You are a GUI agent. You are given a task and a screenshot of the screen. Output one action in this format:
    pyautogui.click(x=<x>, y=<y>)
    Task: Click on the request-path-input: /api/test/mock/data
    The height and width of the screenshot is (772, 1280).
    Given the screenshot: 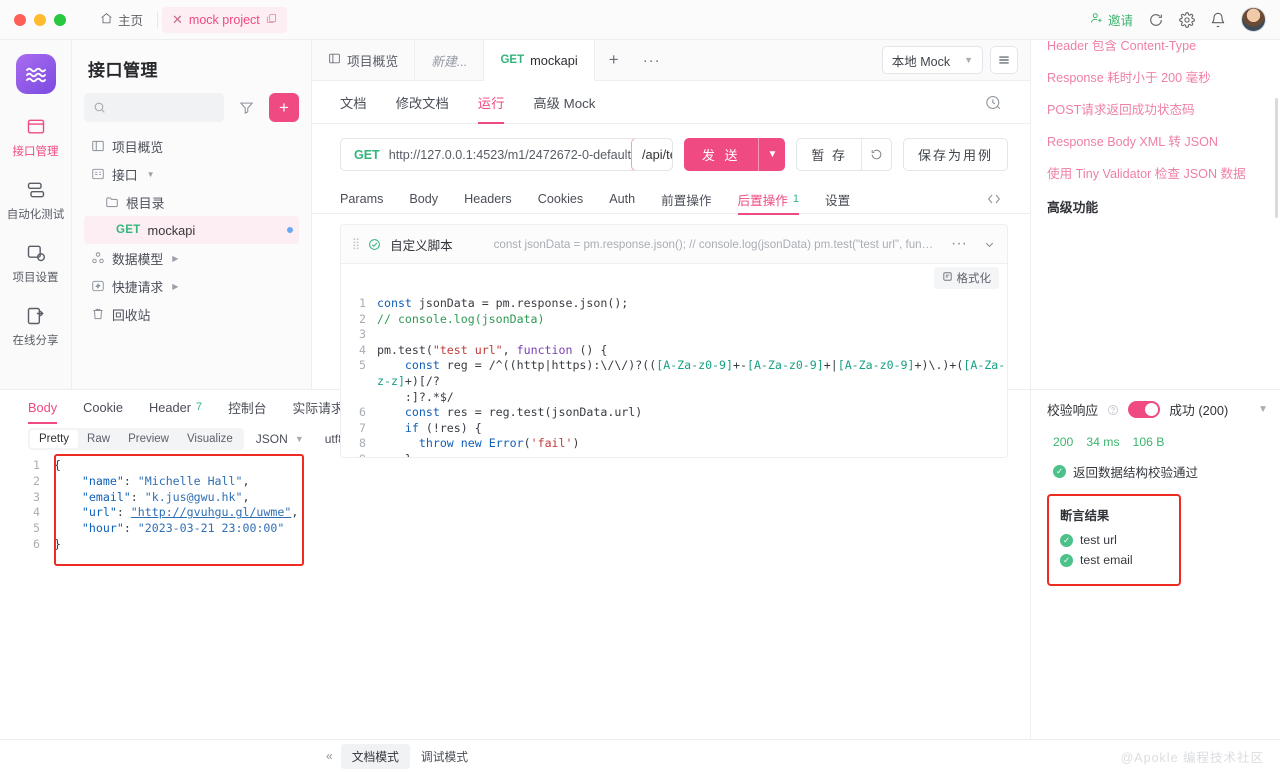 What is the action you would take?
    pyautogui.click(x=651, y=154)
    